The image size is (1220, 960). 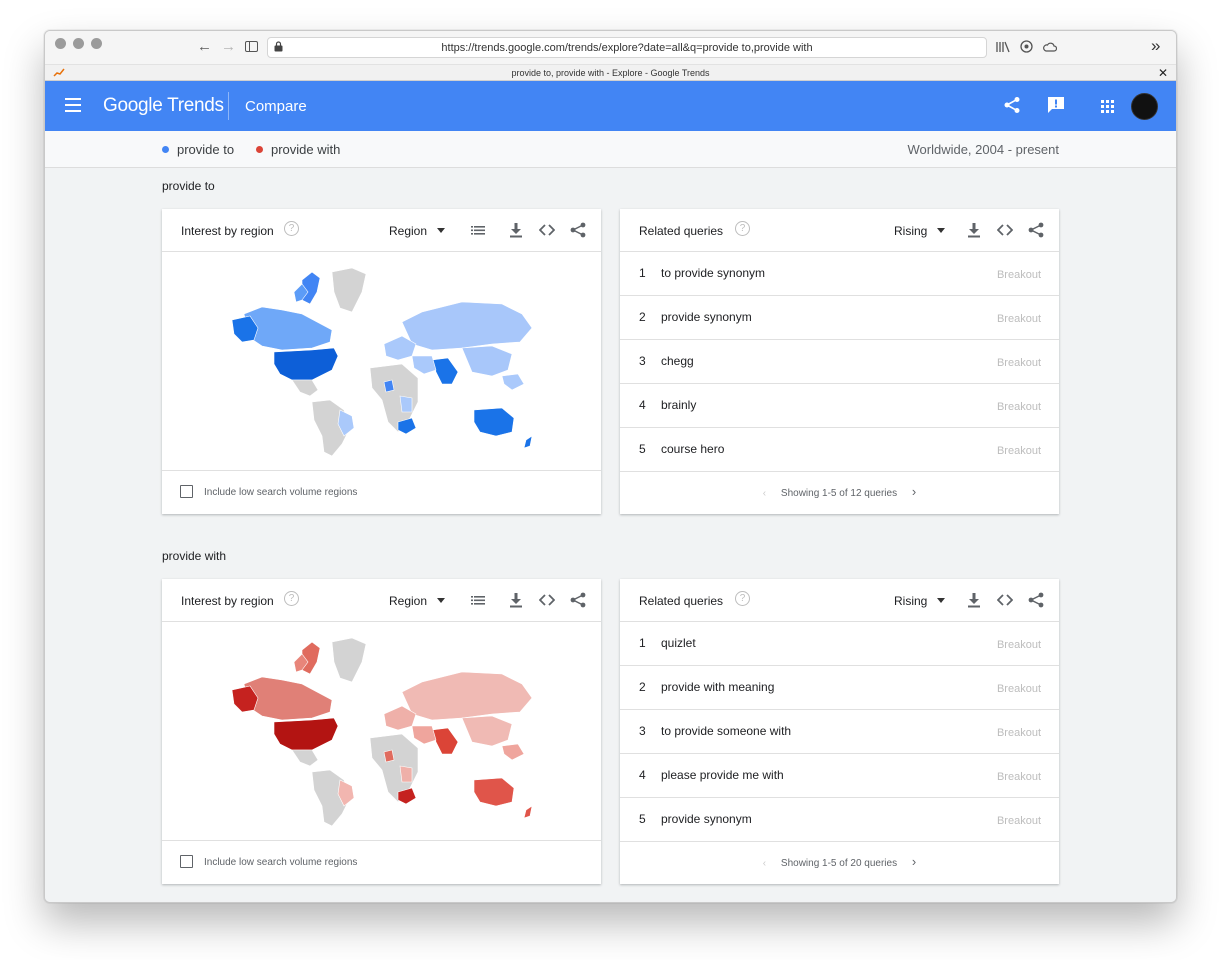 What do you see at coordinates (839, 274) in the screenshot?
I see `query-row: 1 to provide synonym Breakout` at bounding box center [839, 274].